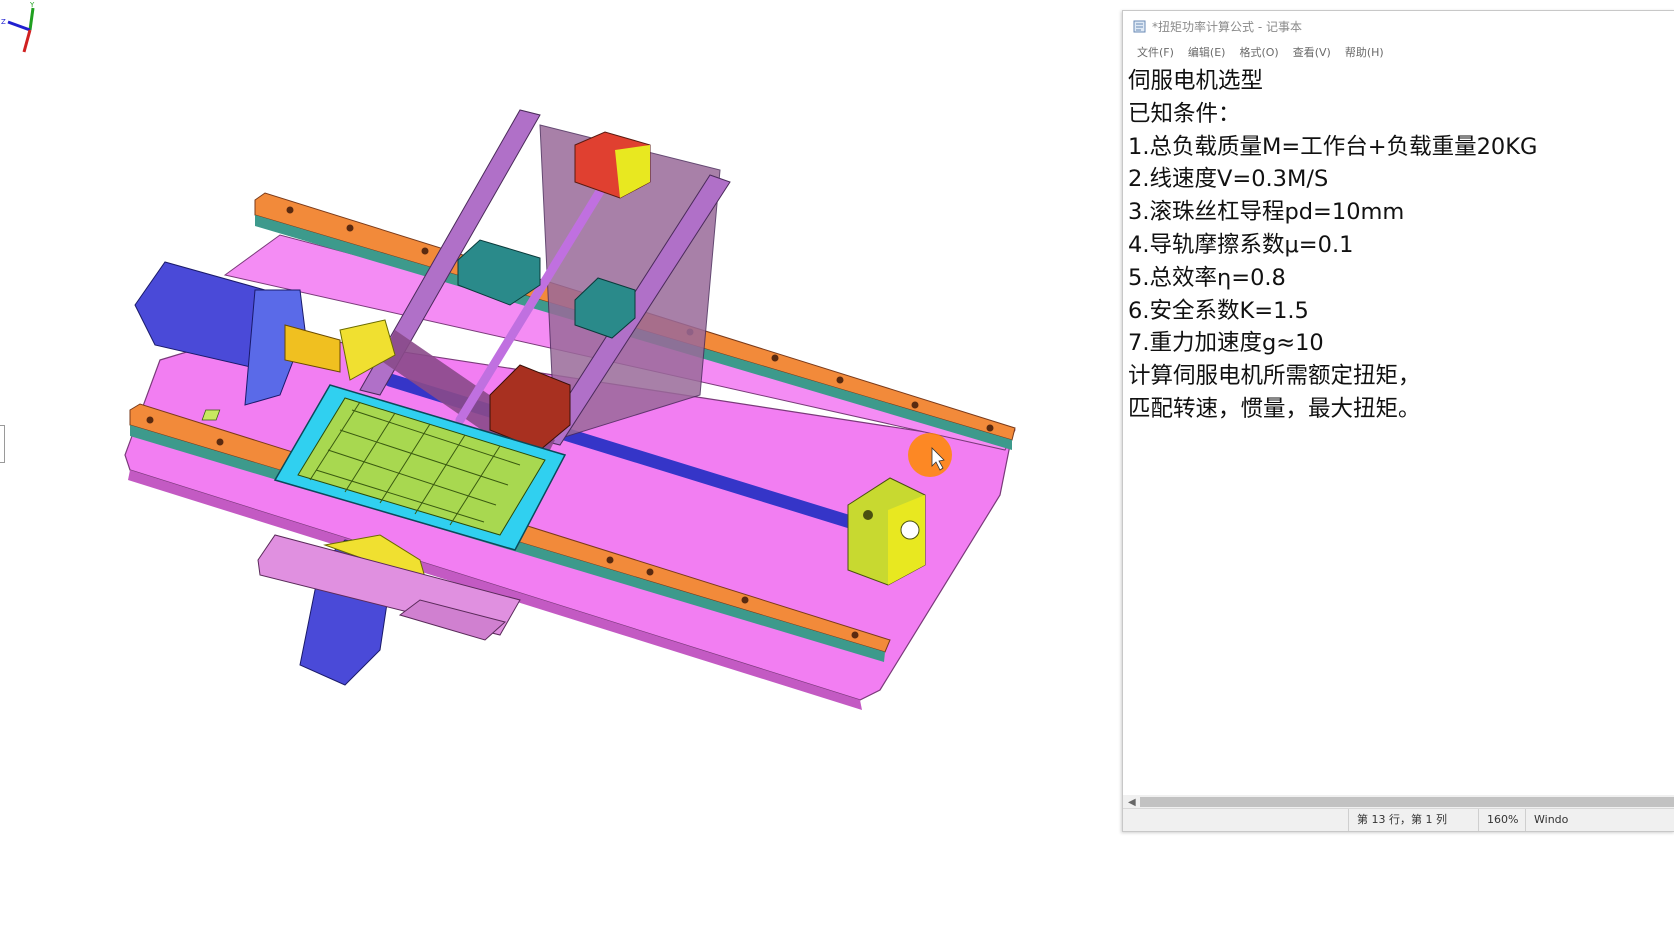 This screenshot has height=941, width=1674. Describe the element at coordinates (1498, 820) in the screenshot. I see `status-zoom: 160%` at that location.